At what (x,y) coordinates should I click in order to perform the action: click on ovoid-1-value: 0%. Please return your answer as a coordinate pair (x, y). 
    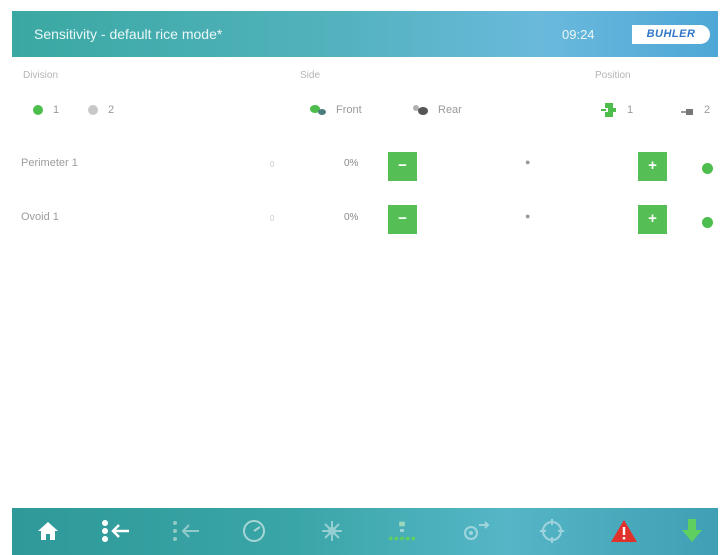
    Looking at the image, I should click on (351, 217).